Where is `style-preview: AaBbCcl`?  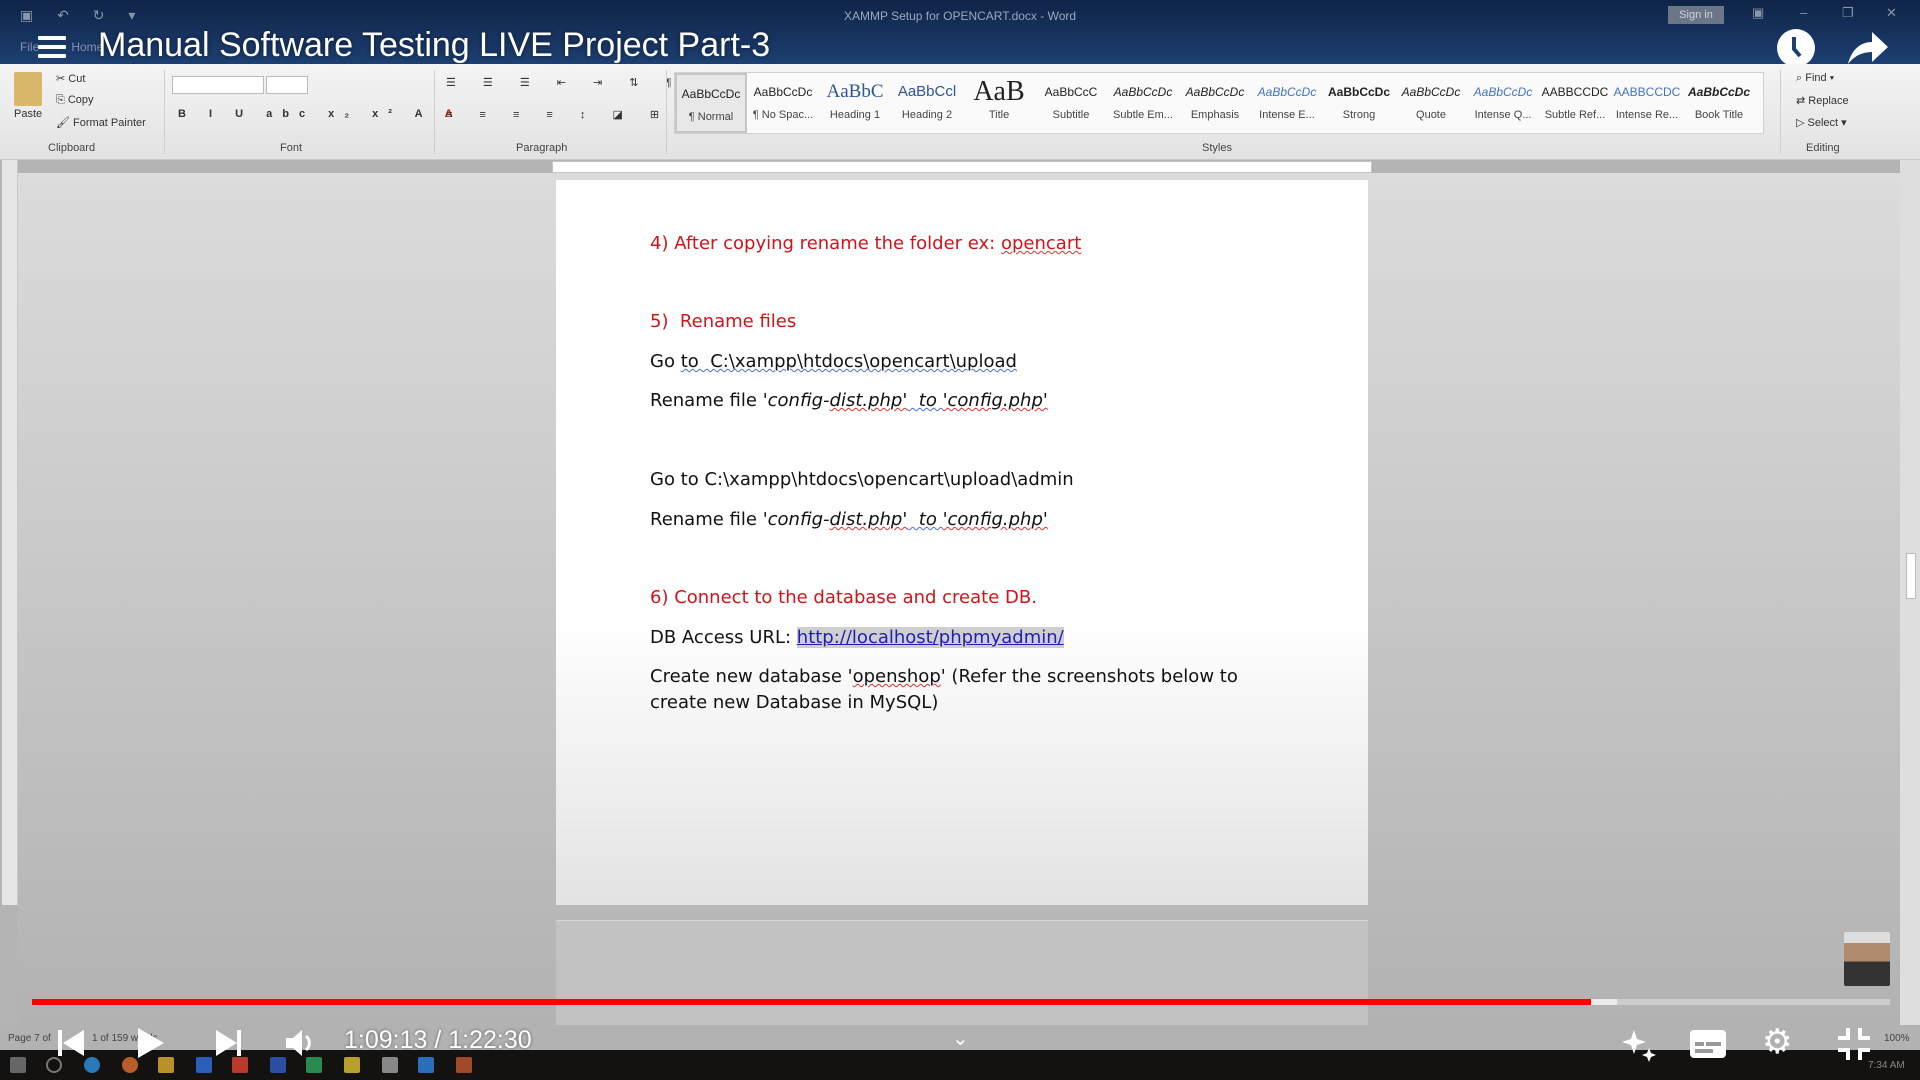
style-preview: AaBbCcl is located at coordinates (927, 91).